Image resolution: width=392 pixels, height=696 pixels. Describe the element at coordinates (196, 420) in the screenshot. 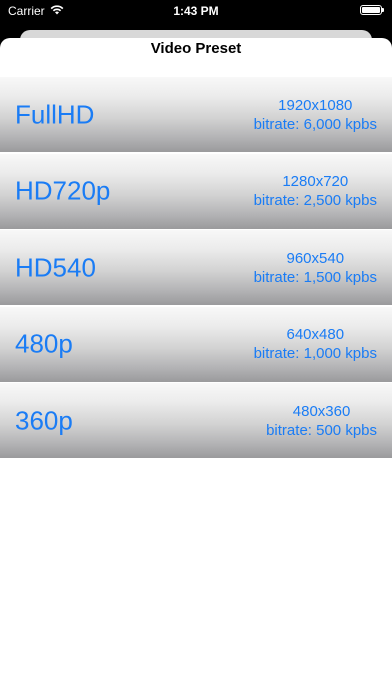

I see `preset-row-360p: 360p 480x360 bitrate: 500 kpbs` at that location.